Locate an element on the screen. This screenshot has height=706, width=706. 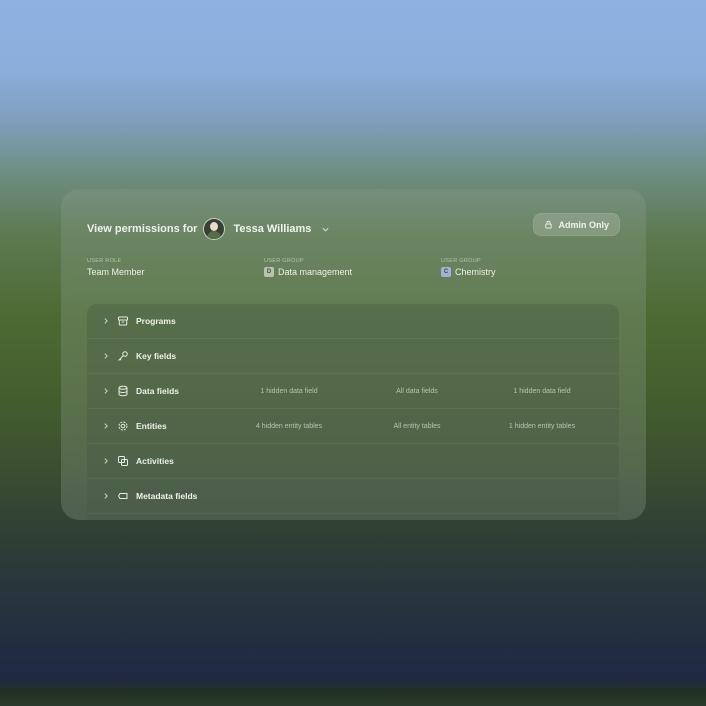
avatar is located at coordinates (214, 229).